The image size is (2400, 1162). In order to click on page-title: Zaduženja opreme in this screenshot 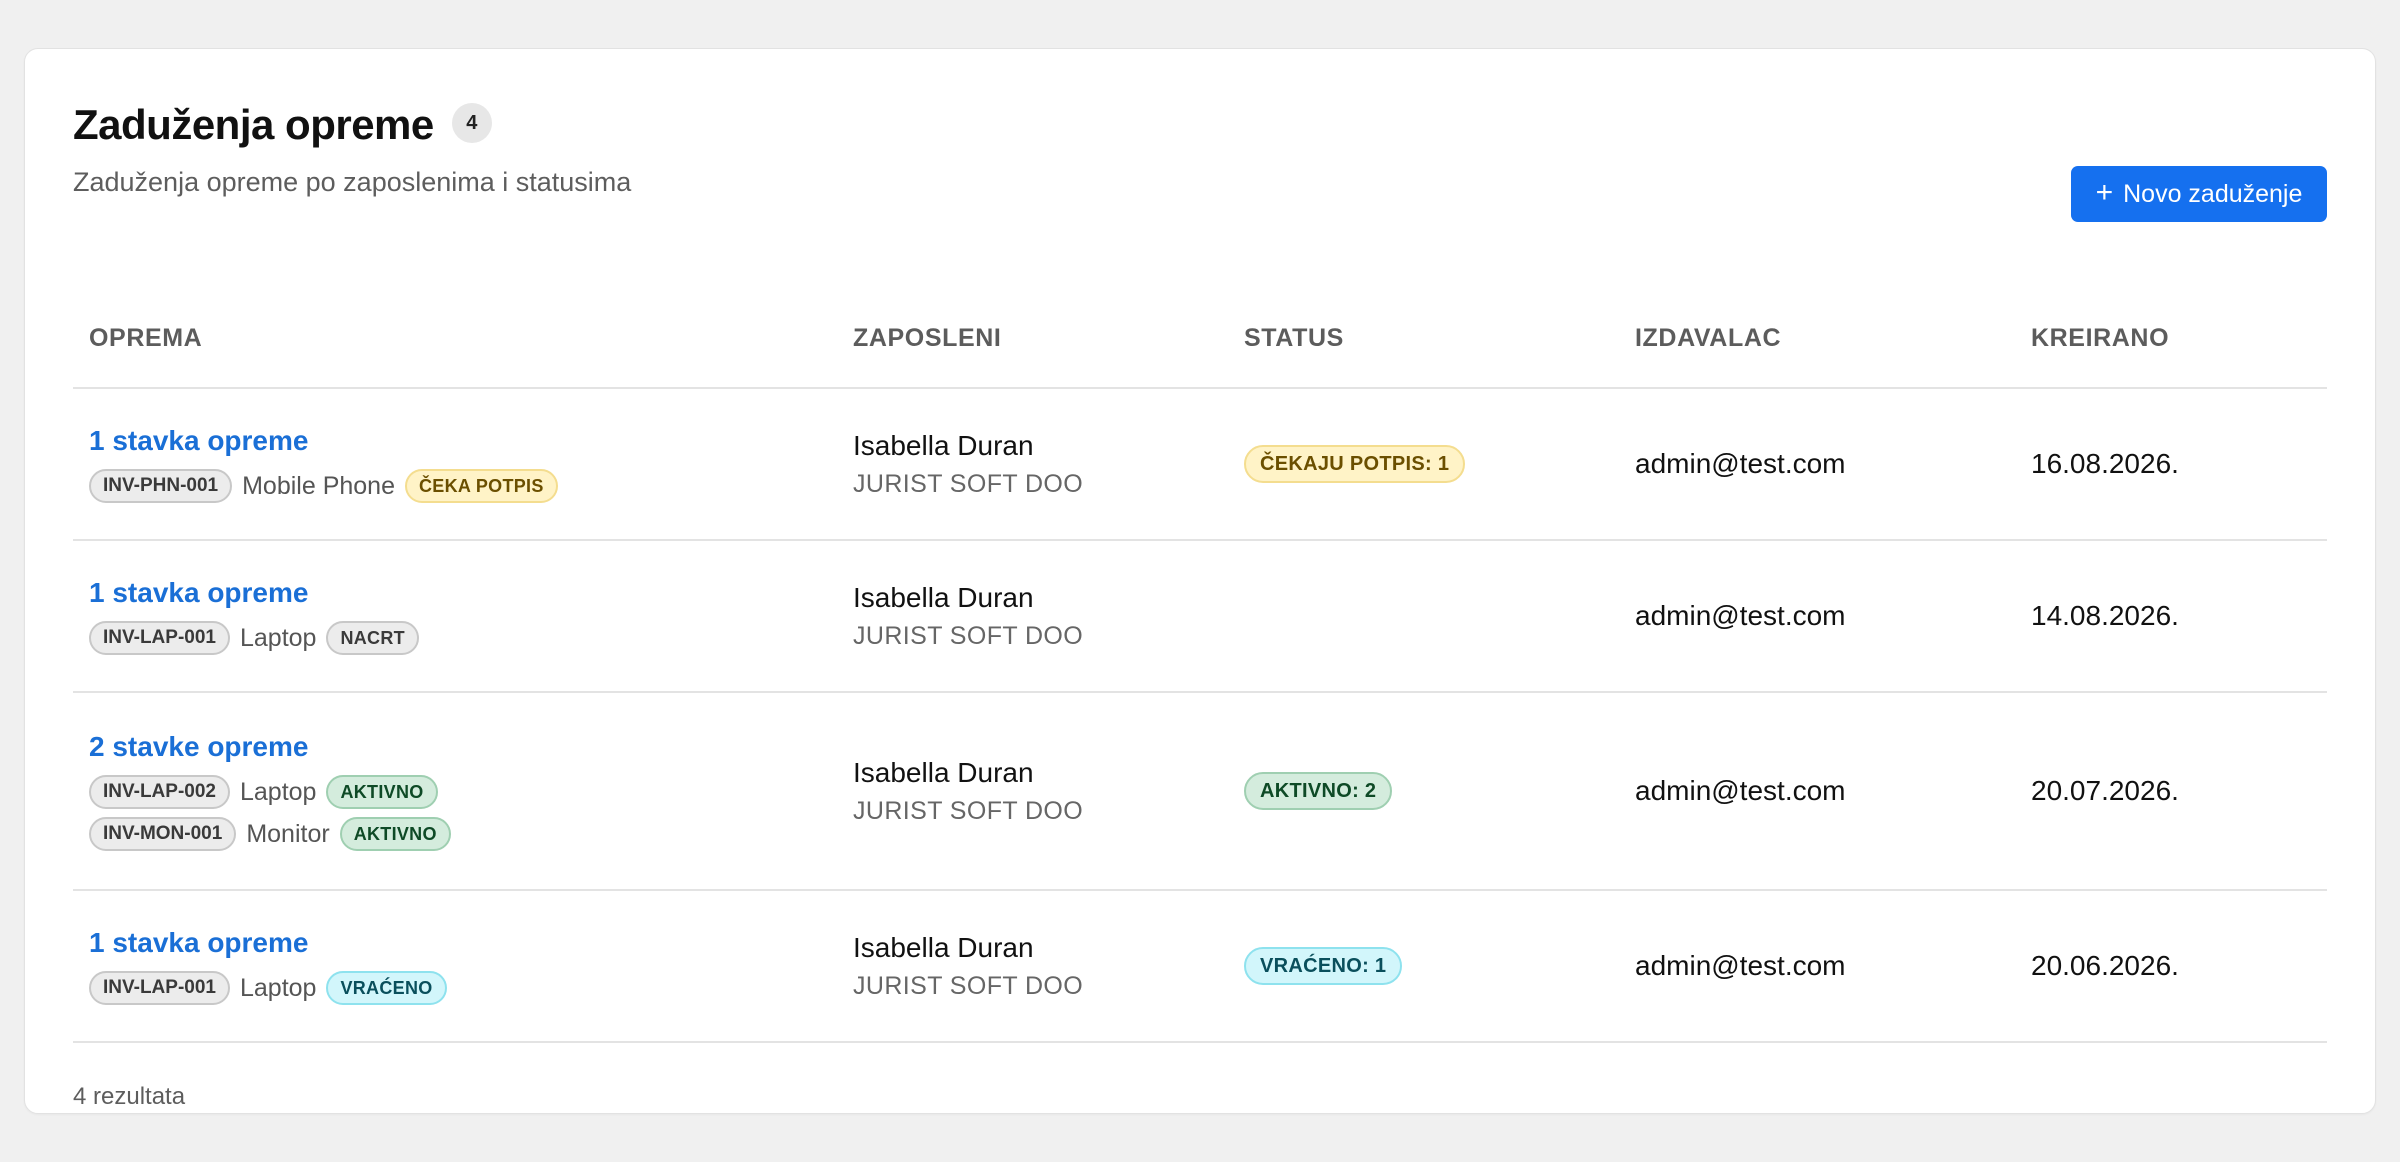, I will do `click(253, 124)`.